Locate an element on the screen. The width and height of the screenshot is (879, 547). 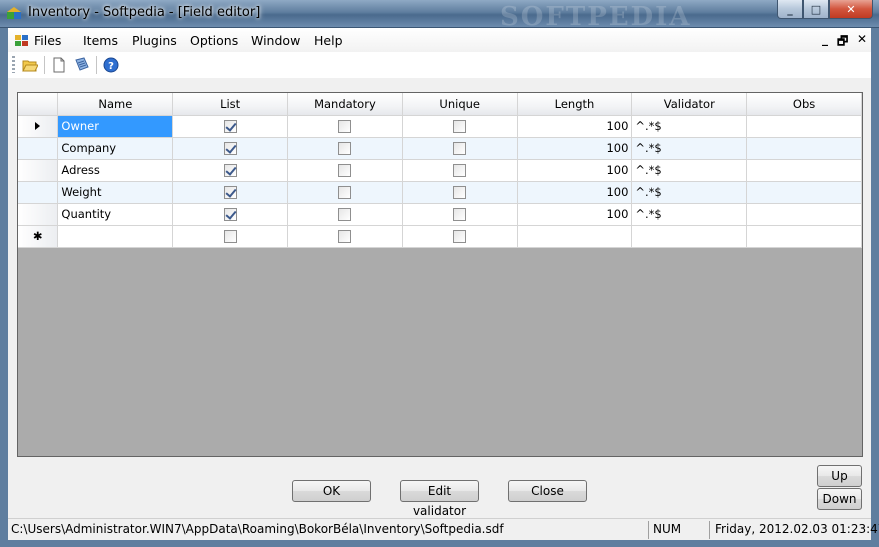
column-header-unique: Unique is located at coordinates (460, 104).